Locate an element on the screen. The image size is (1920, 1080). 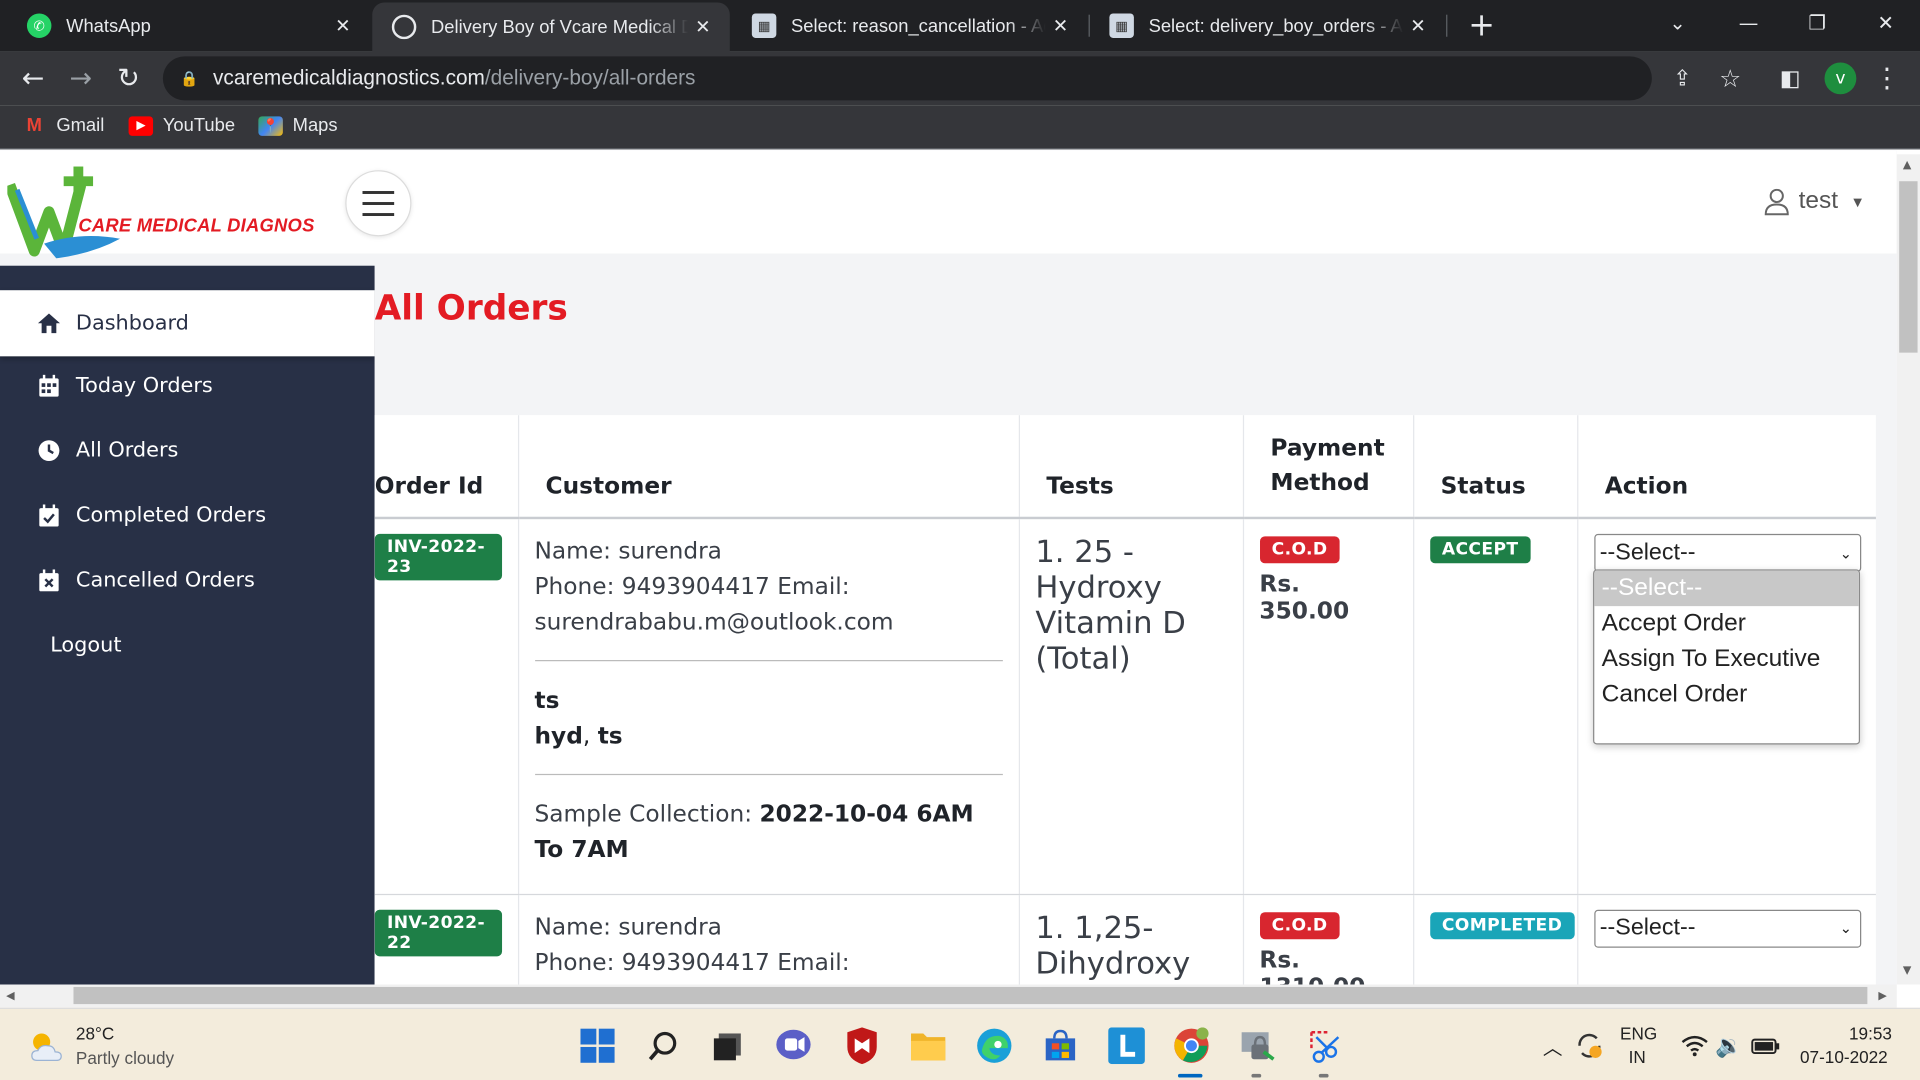
teams-chat-icon is located at coordinates (793, 1045).